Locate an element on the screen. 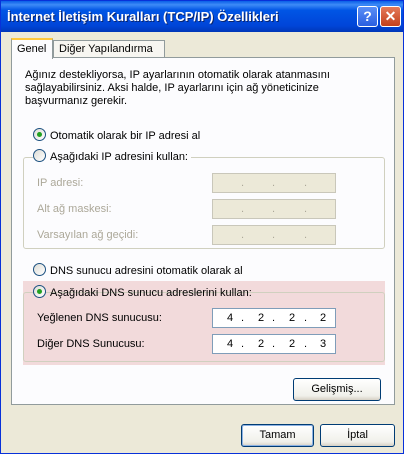 The width and height of the screenshot is (404, 454). radio-manual-dns-label: Aşağıdaki DNS sunucu adreslerini kullan: is located at coordinates (151, 293).